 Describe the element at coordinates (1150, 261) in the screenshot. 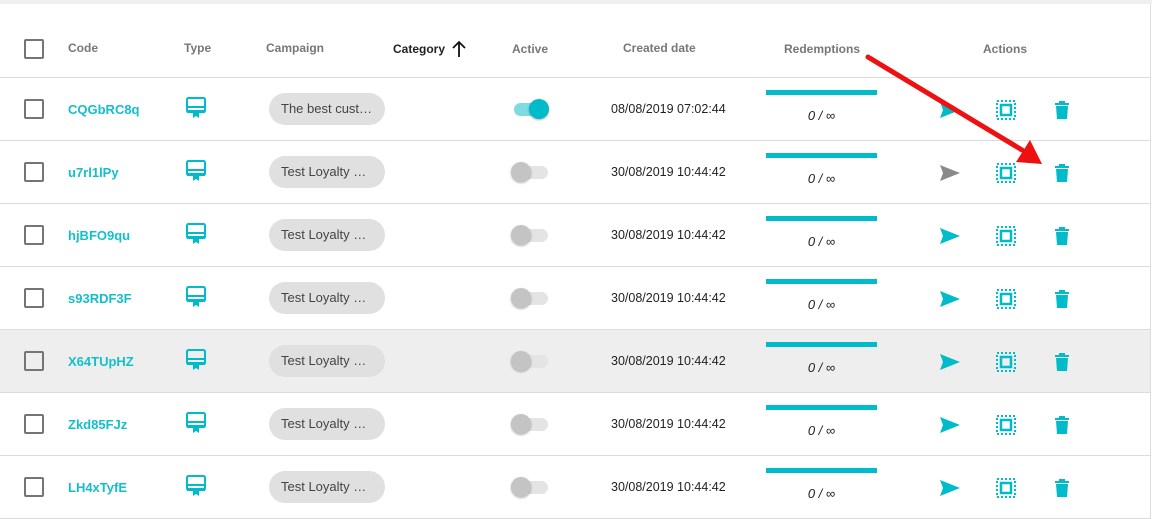

I see `table-right-border` at that location.